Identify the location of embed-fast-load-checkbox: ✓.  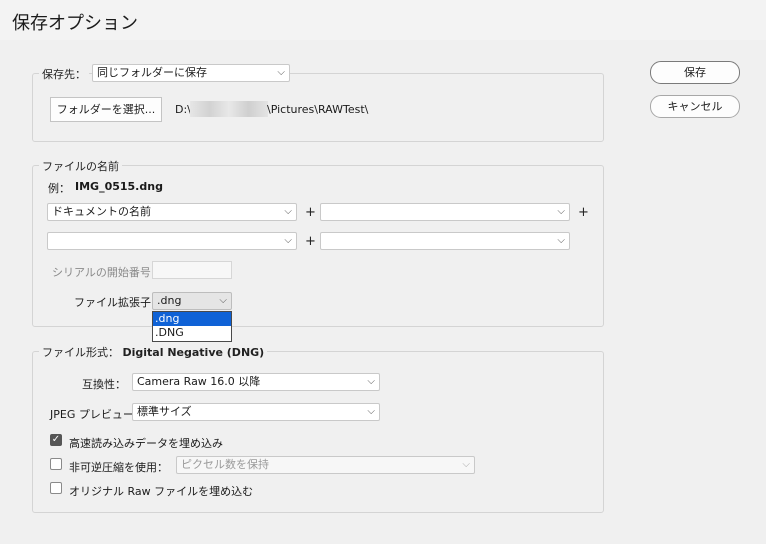
(56, 440).